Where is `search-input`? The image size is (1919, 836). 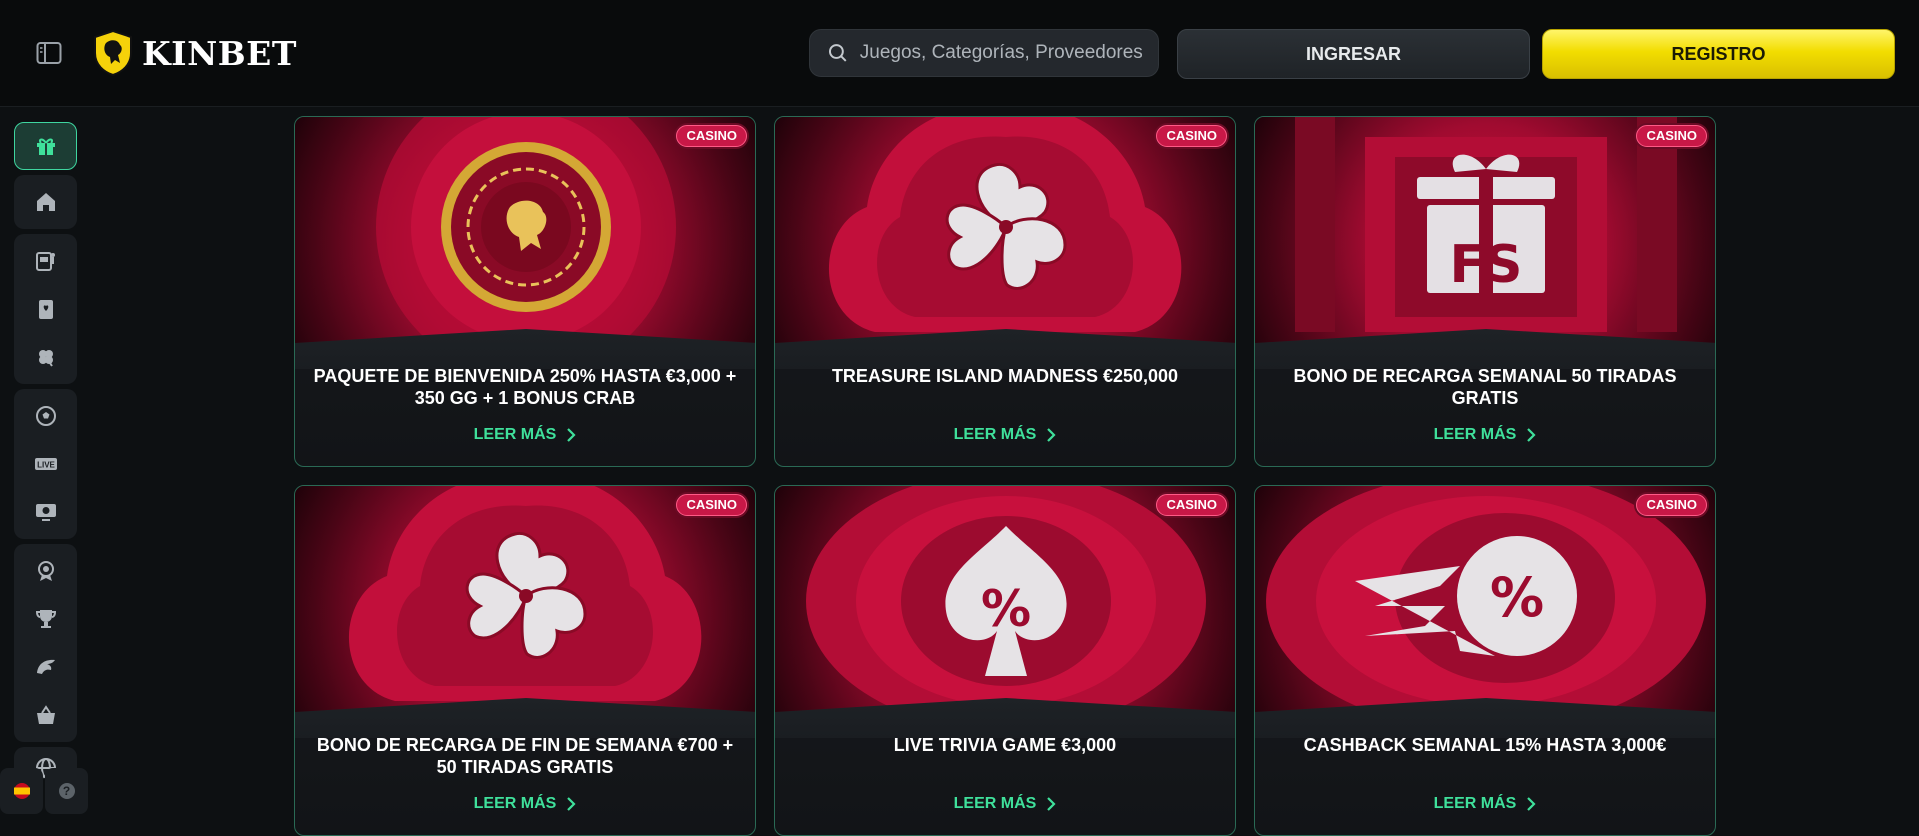 search-input is located at coordinates (1007, 53).